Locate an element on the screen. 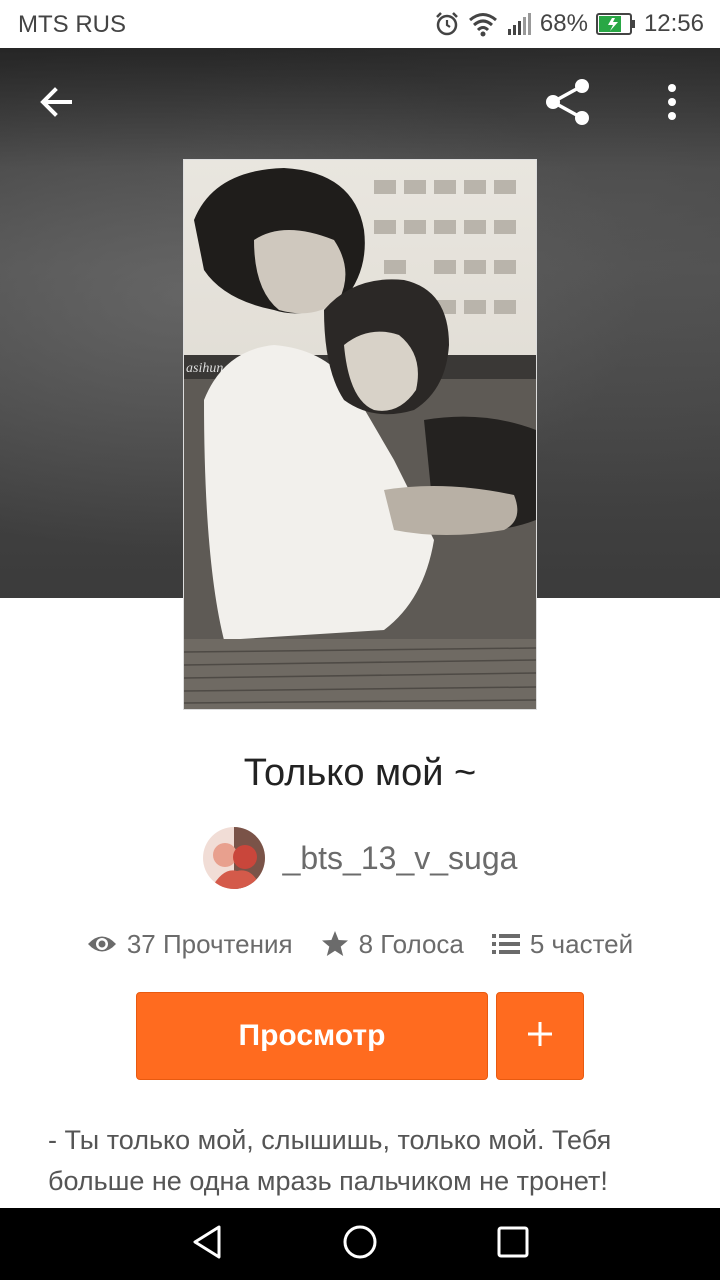 Image resolution: width=720 pixels, height=1280 pixels. votes-stat: 8 Голоса is located at coordinates (392, 944).